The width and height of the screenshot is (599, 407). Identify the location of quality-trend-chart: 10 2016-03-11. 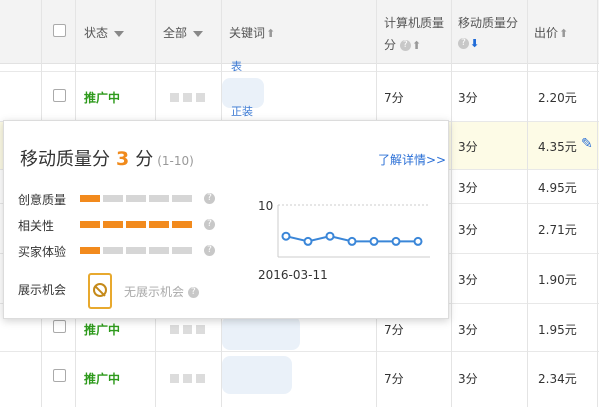
(344, 240).